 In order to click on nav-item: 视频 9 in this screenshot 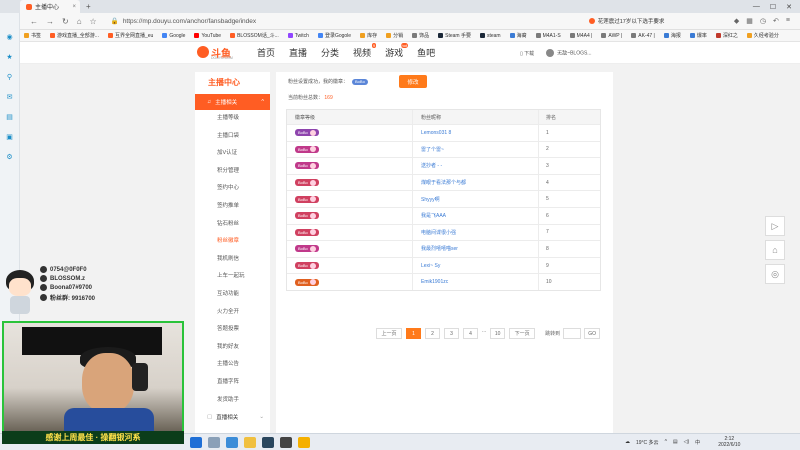, I will do `click(365, 51)`.